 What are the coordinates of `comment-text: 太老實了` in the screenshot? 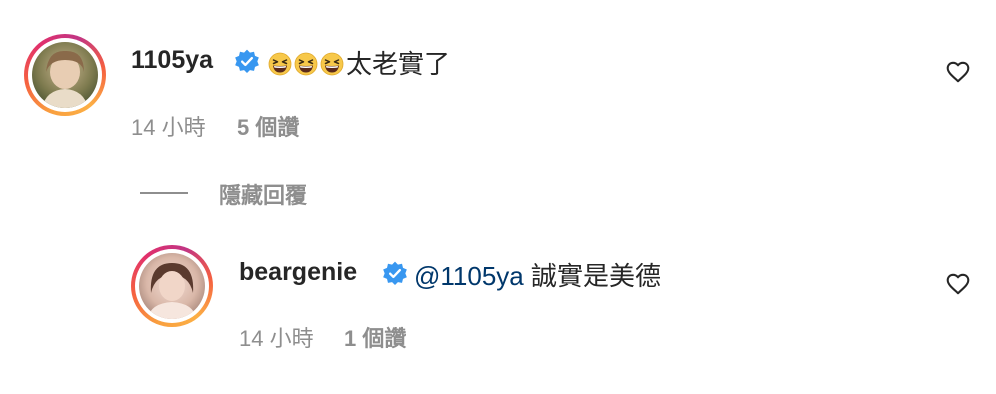 It's located at (359, 62).